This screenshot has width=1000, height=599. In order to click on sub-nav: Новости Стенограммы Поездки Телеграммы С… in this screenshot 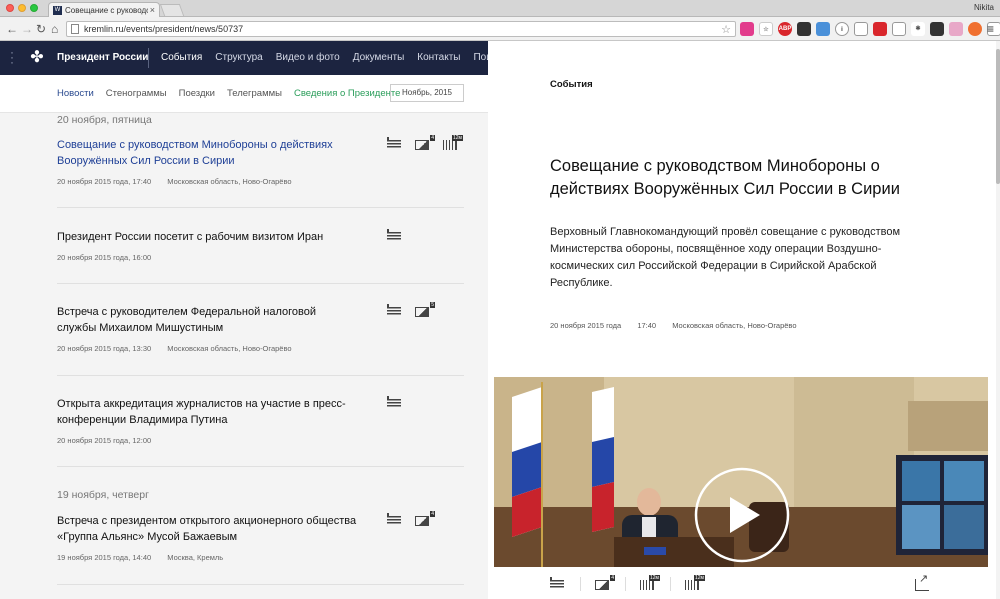, I will do `click(244, 94)`.